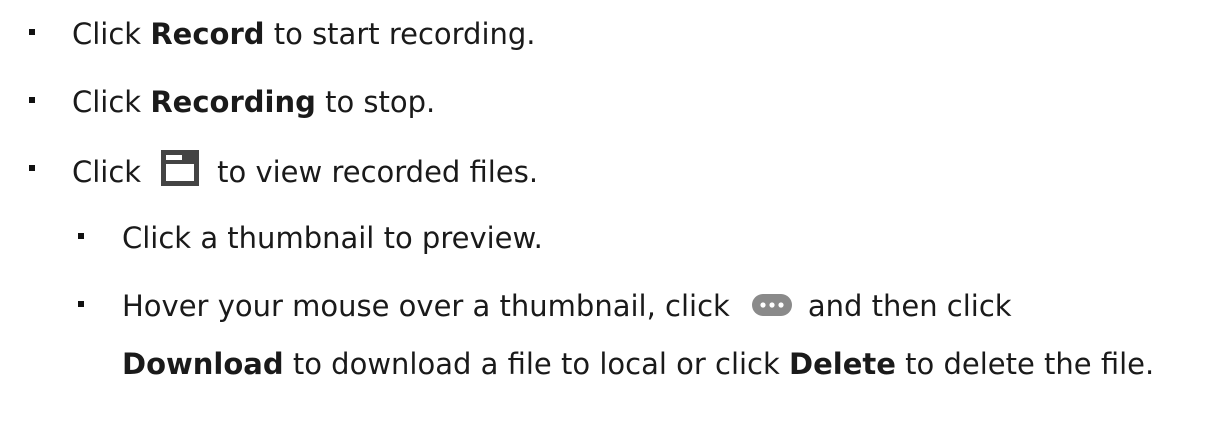 This screenshot has width=1231, height=430. What do you see at coordinates (111, 34) in the screenshot?
I see `item1-pre: Click` at bounding box center [111, 34].